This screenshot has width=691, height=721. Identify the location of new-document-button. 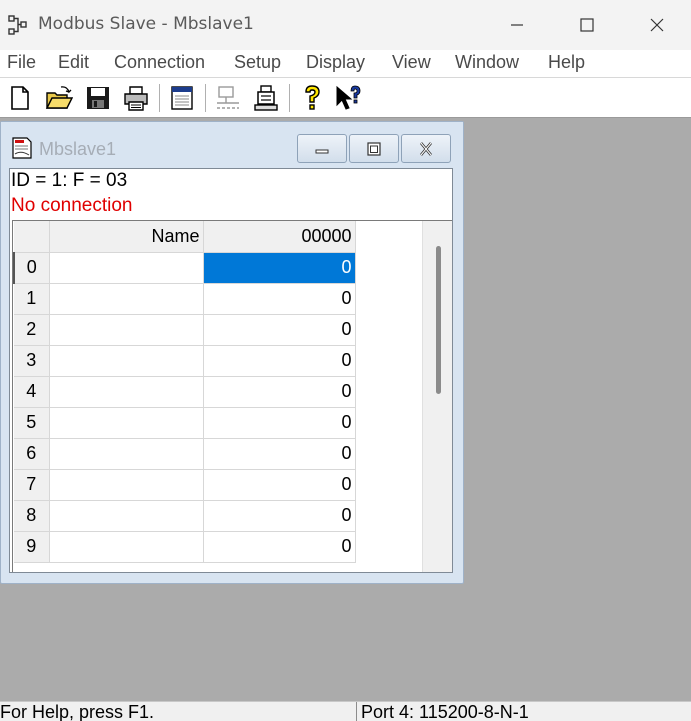
(20, 98).